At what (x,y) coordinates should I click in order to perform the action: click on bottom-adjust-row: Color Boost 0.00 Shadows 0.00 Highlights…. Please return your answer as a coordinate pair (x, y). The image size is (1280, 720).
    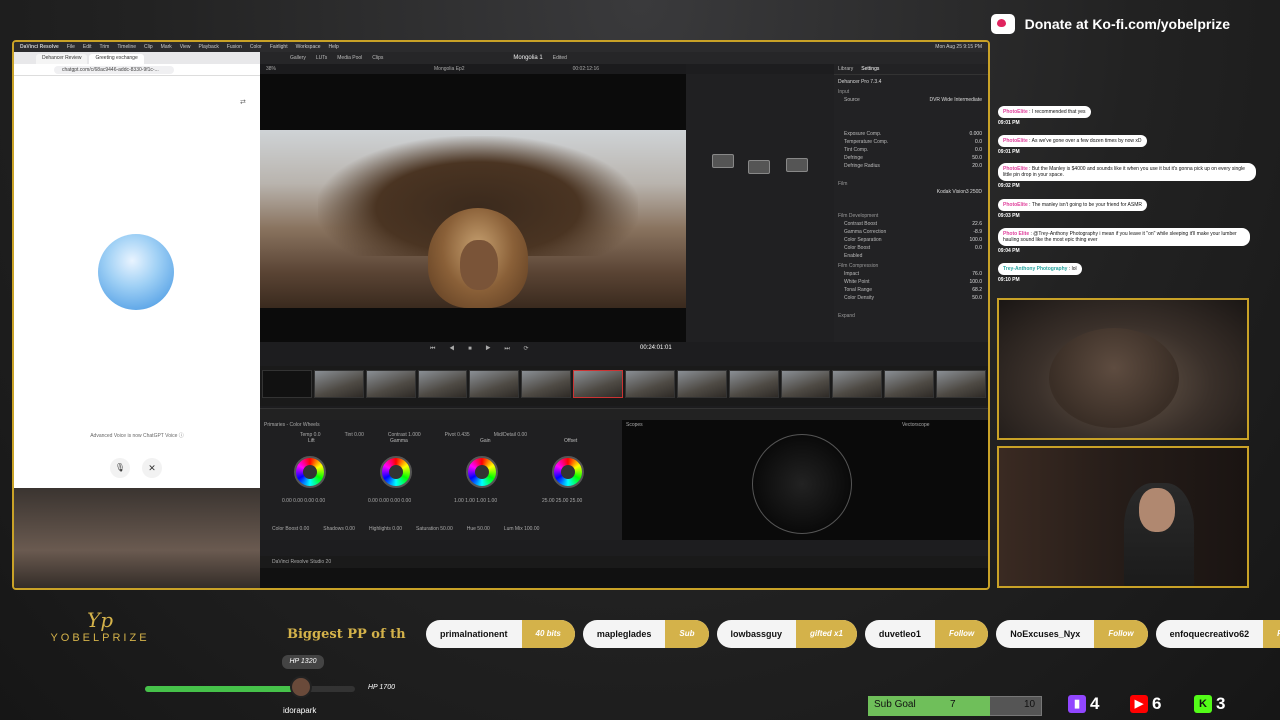
    Looking at the image, I should click on (406, 529).